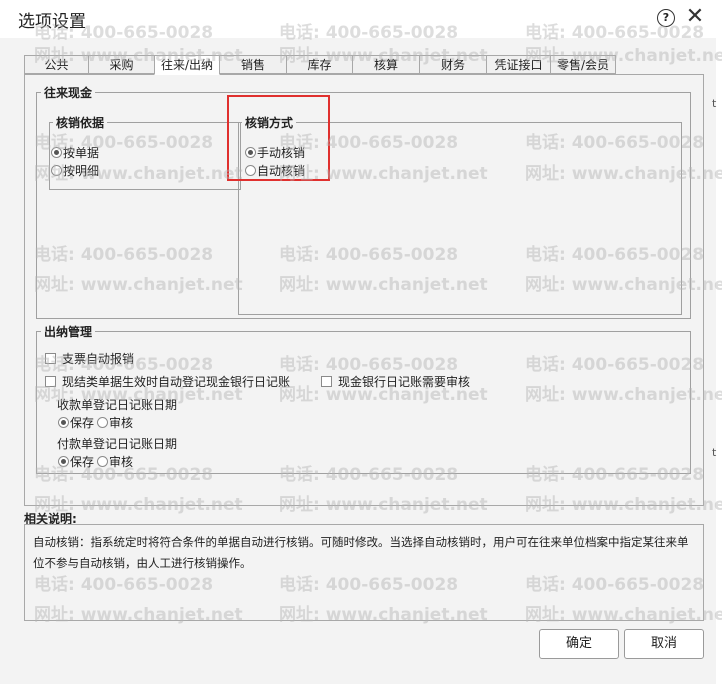 The height and width of the screenshot is (684, 722). I want to click on checkbox-auto-journal: 现结类单据生效时自动登记现金银行日记账, so click(167, 381).